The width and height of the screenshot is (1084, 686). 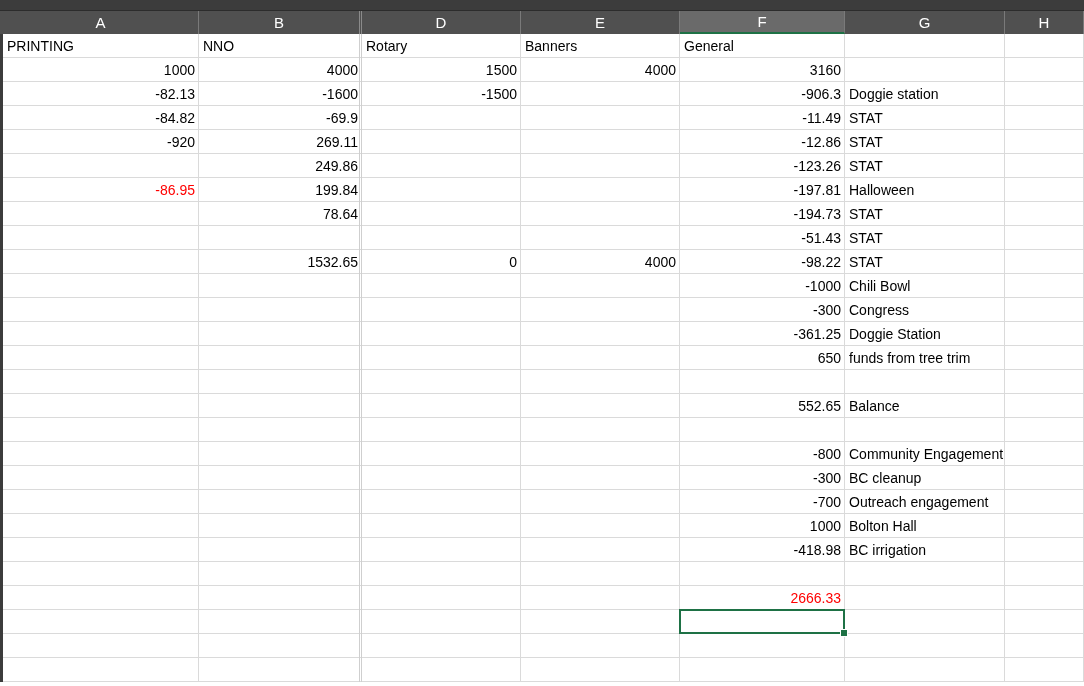 I want to click on table-cell-text: NNO, so click(x=219, y=46).